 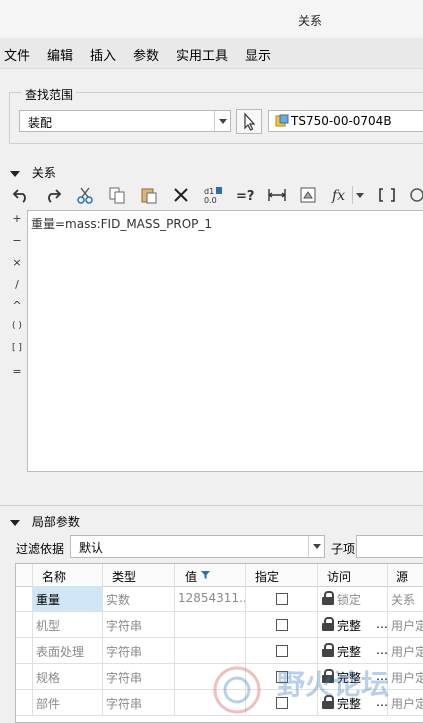 I want to click on brackets-icon, so click(x=387, y=195).